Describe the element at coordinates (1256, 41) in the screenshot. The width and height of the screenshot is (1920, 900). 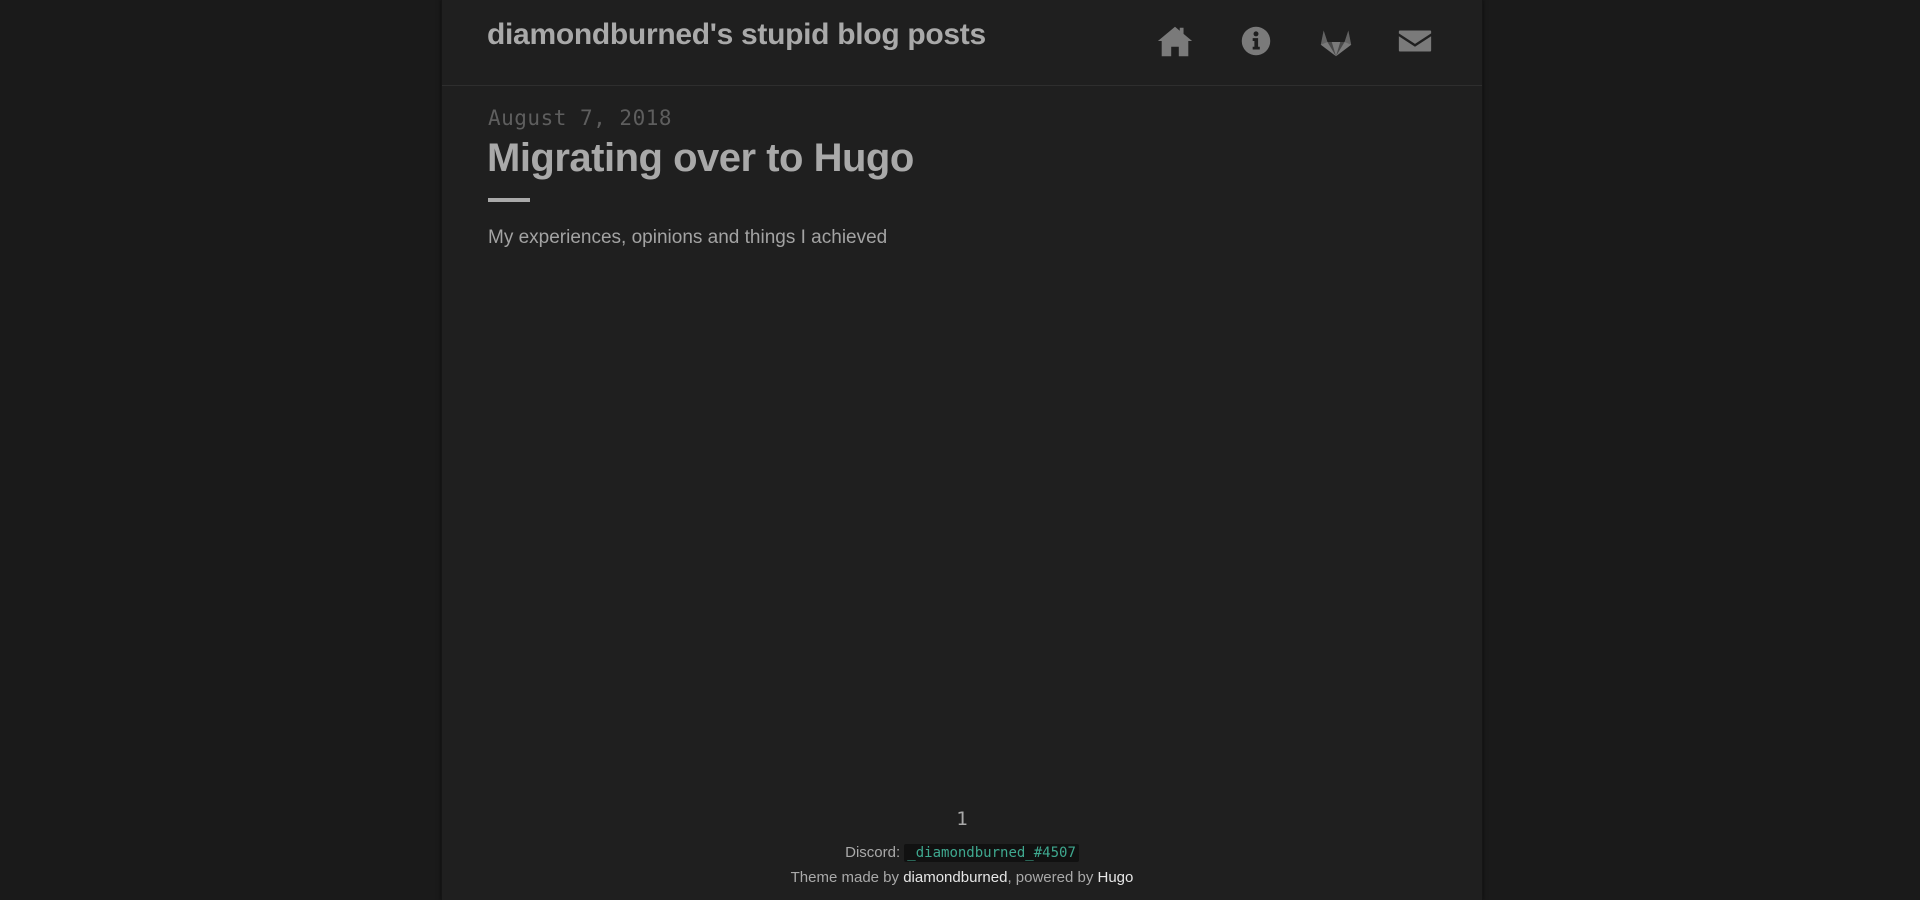
I see `info-icon` at that location.